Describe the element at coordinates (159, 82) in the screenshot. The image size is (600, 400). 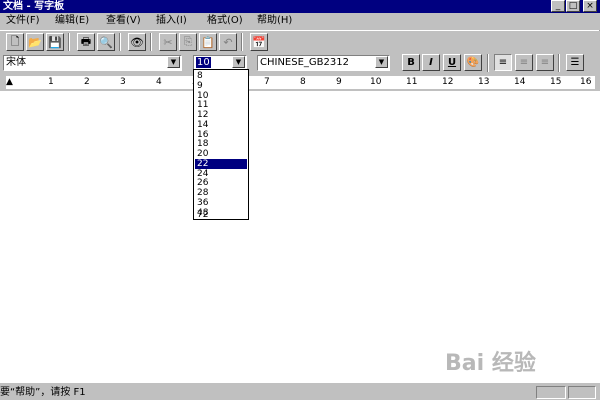
I see `ruler-label: 4` at that location.